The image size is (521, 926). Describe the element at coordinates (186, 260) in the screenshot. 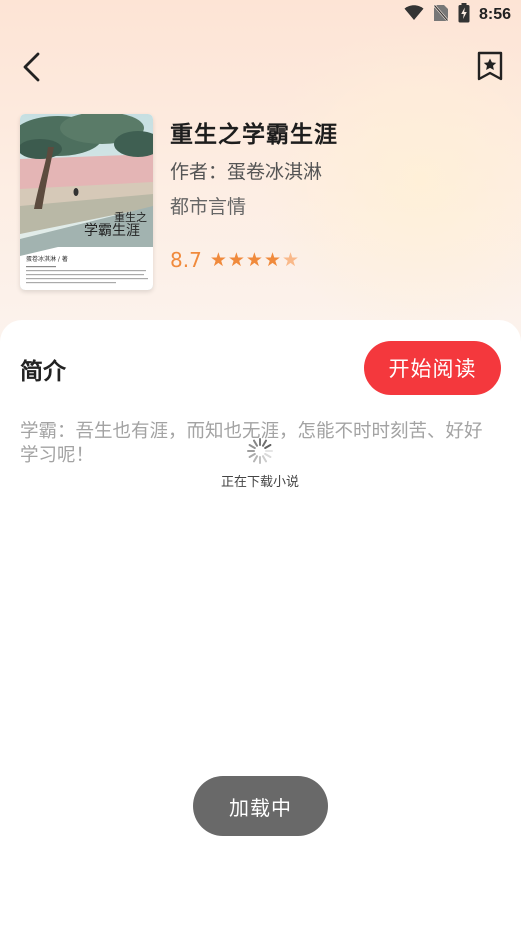

I see `rating-score: 8.7` at that location.